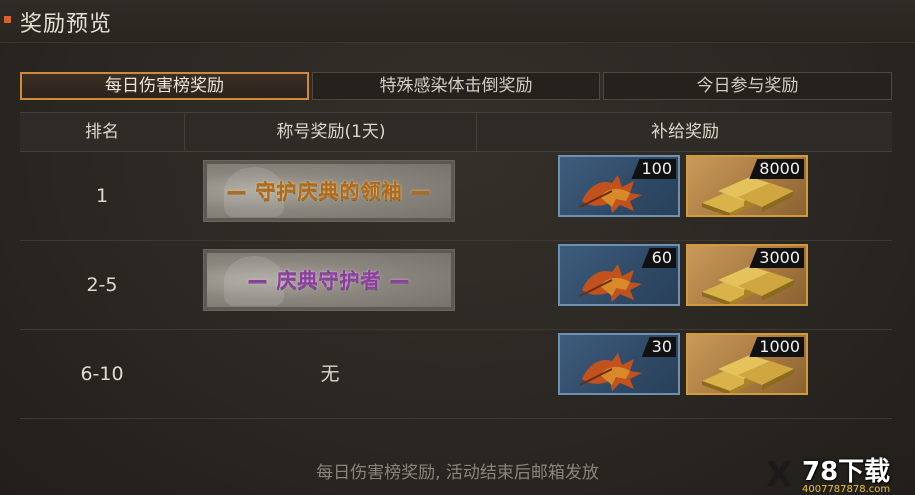  I want to click on rank-value: 2-5, so click(102, 285).